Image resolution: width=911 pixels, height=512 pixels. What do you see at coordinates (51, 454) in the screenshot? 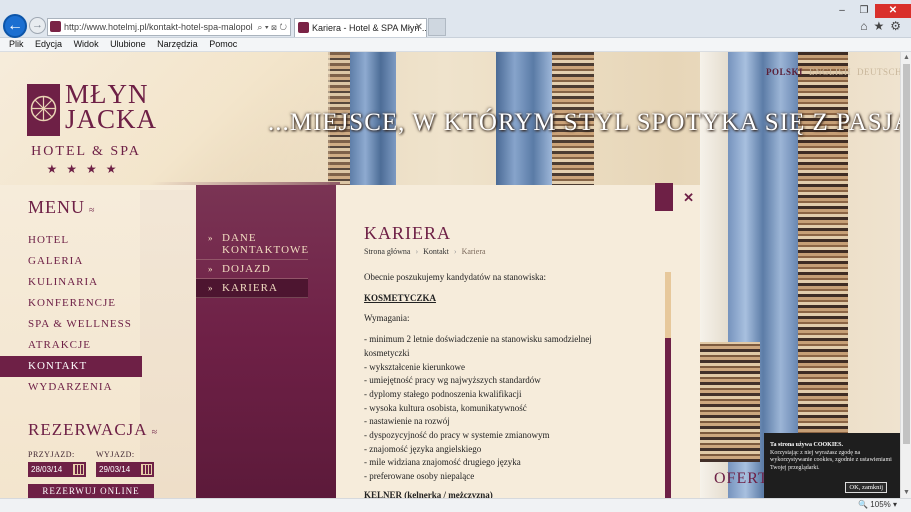
I see `arrival-label: PRZYJAZD:` at bounding box center [51, 454].